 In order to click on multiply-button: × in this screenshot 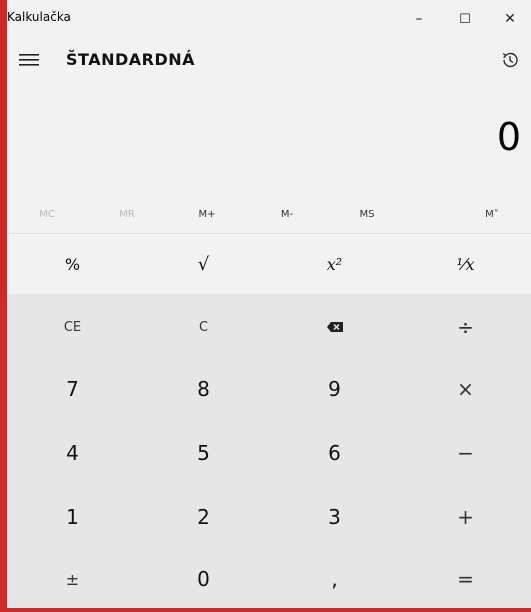, I will do `click(465, 389)`.